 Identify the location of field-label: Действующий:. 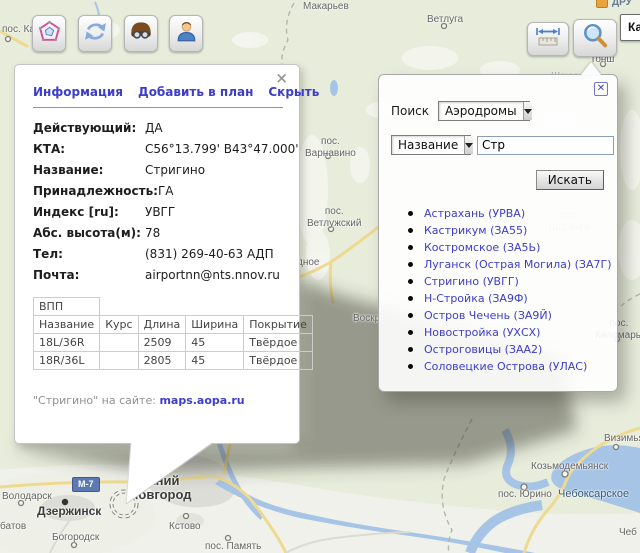
(85, 127).